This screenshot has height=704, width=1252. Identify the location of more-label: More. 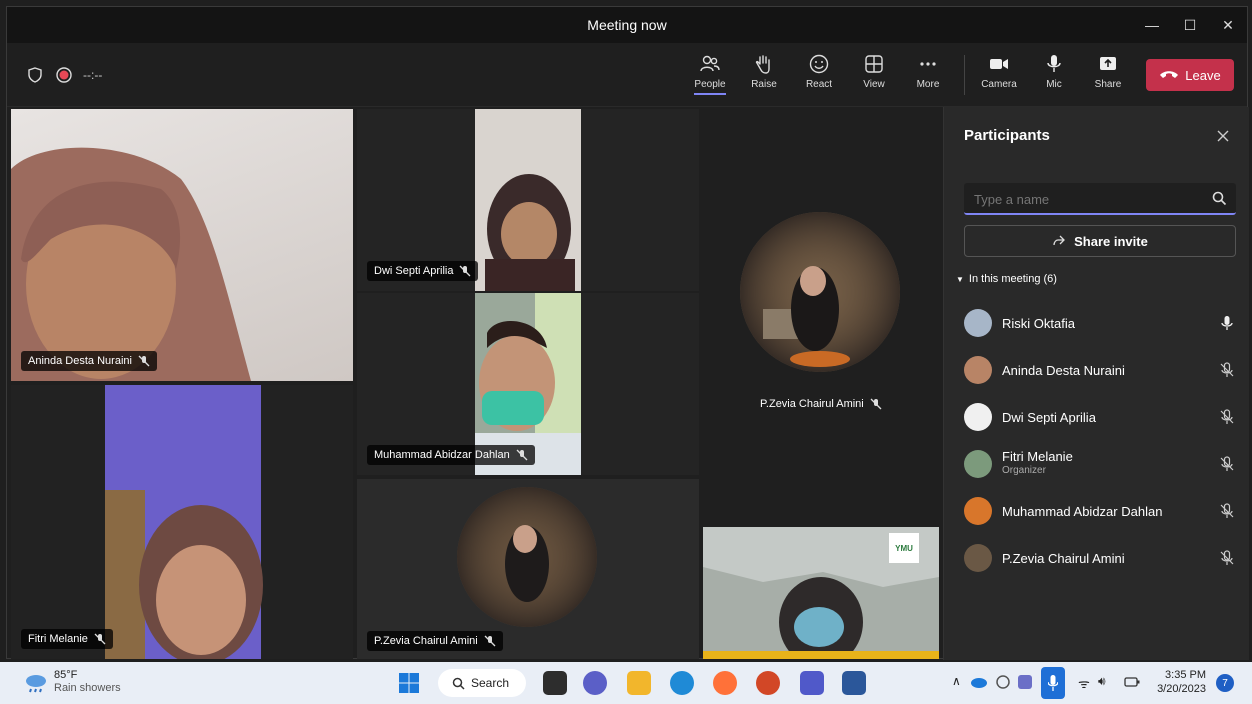
(928, 84).